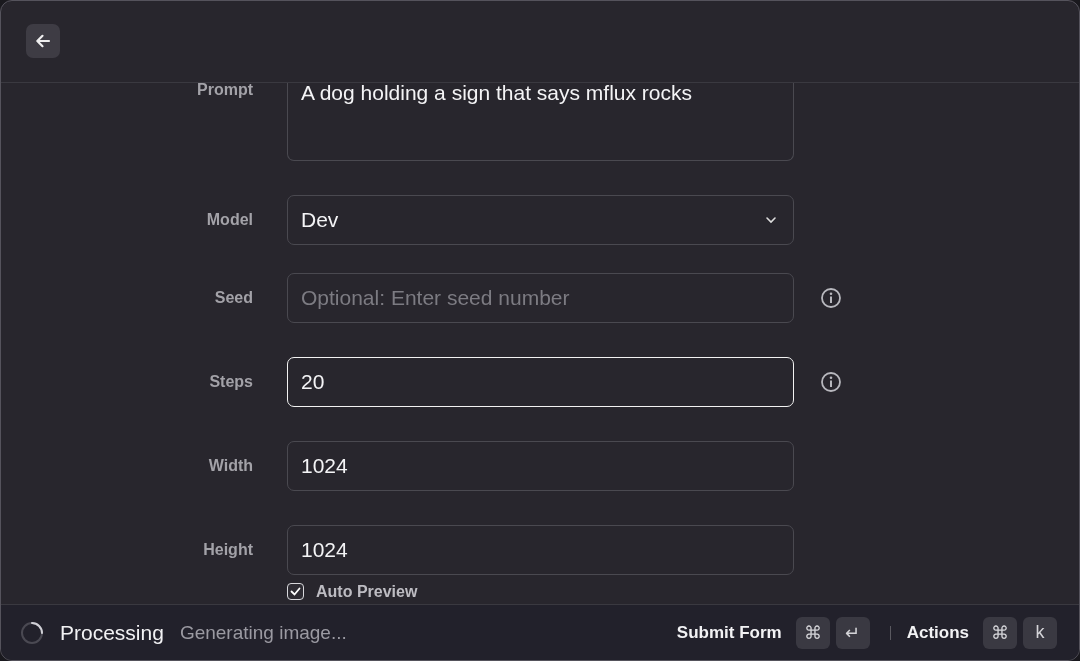 The image size is (1080, 661). I want to click on chevron-down-icon, so click(771, 219).